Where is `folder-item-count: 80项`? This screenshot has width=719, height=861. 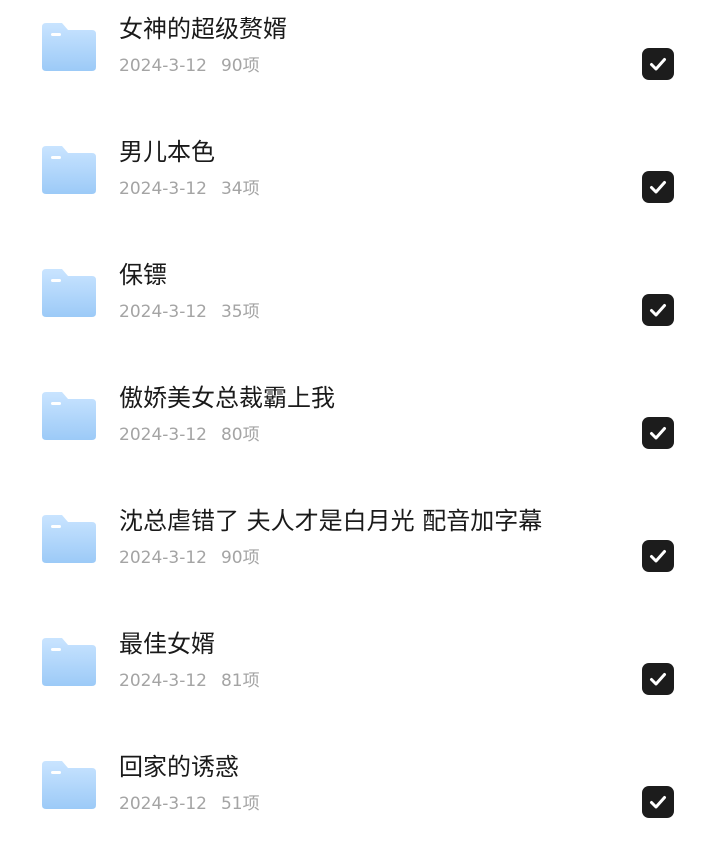
folder-item-count: 80项 is located at coordinates (240, 435).